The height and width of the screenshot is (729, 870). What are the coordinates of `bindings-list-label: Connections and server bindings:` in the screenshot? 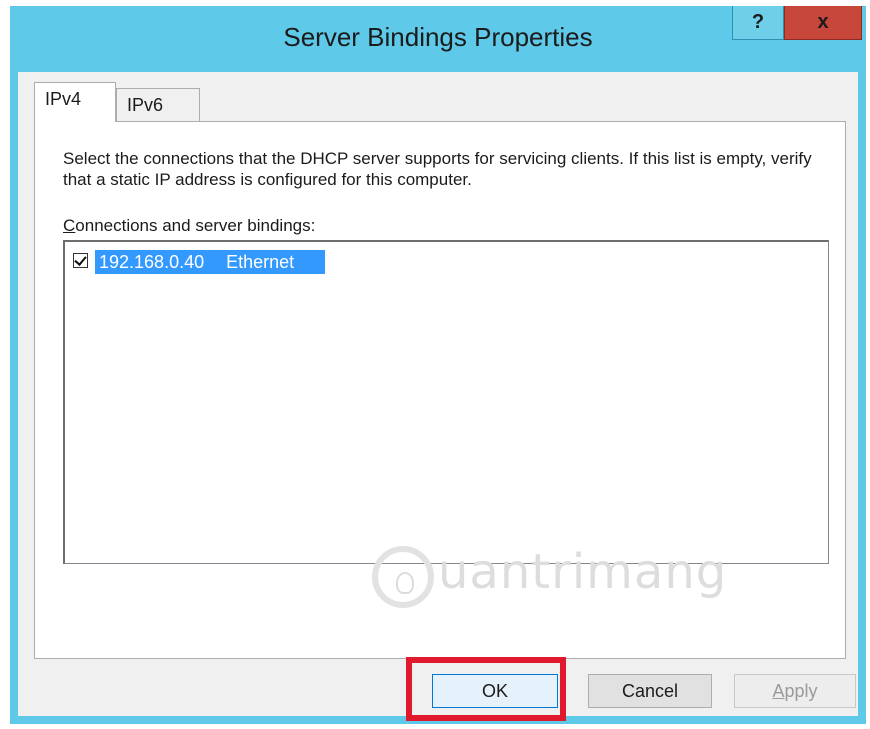 It's located at (189, 226).